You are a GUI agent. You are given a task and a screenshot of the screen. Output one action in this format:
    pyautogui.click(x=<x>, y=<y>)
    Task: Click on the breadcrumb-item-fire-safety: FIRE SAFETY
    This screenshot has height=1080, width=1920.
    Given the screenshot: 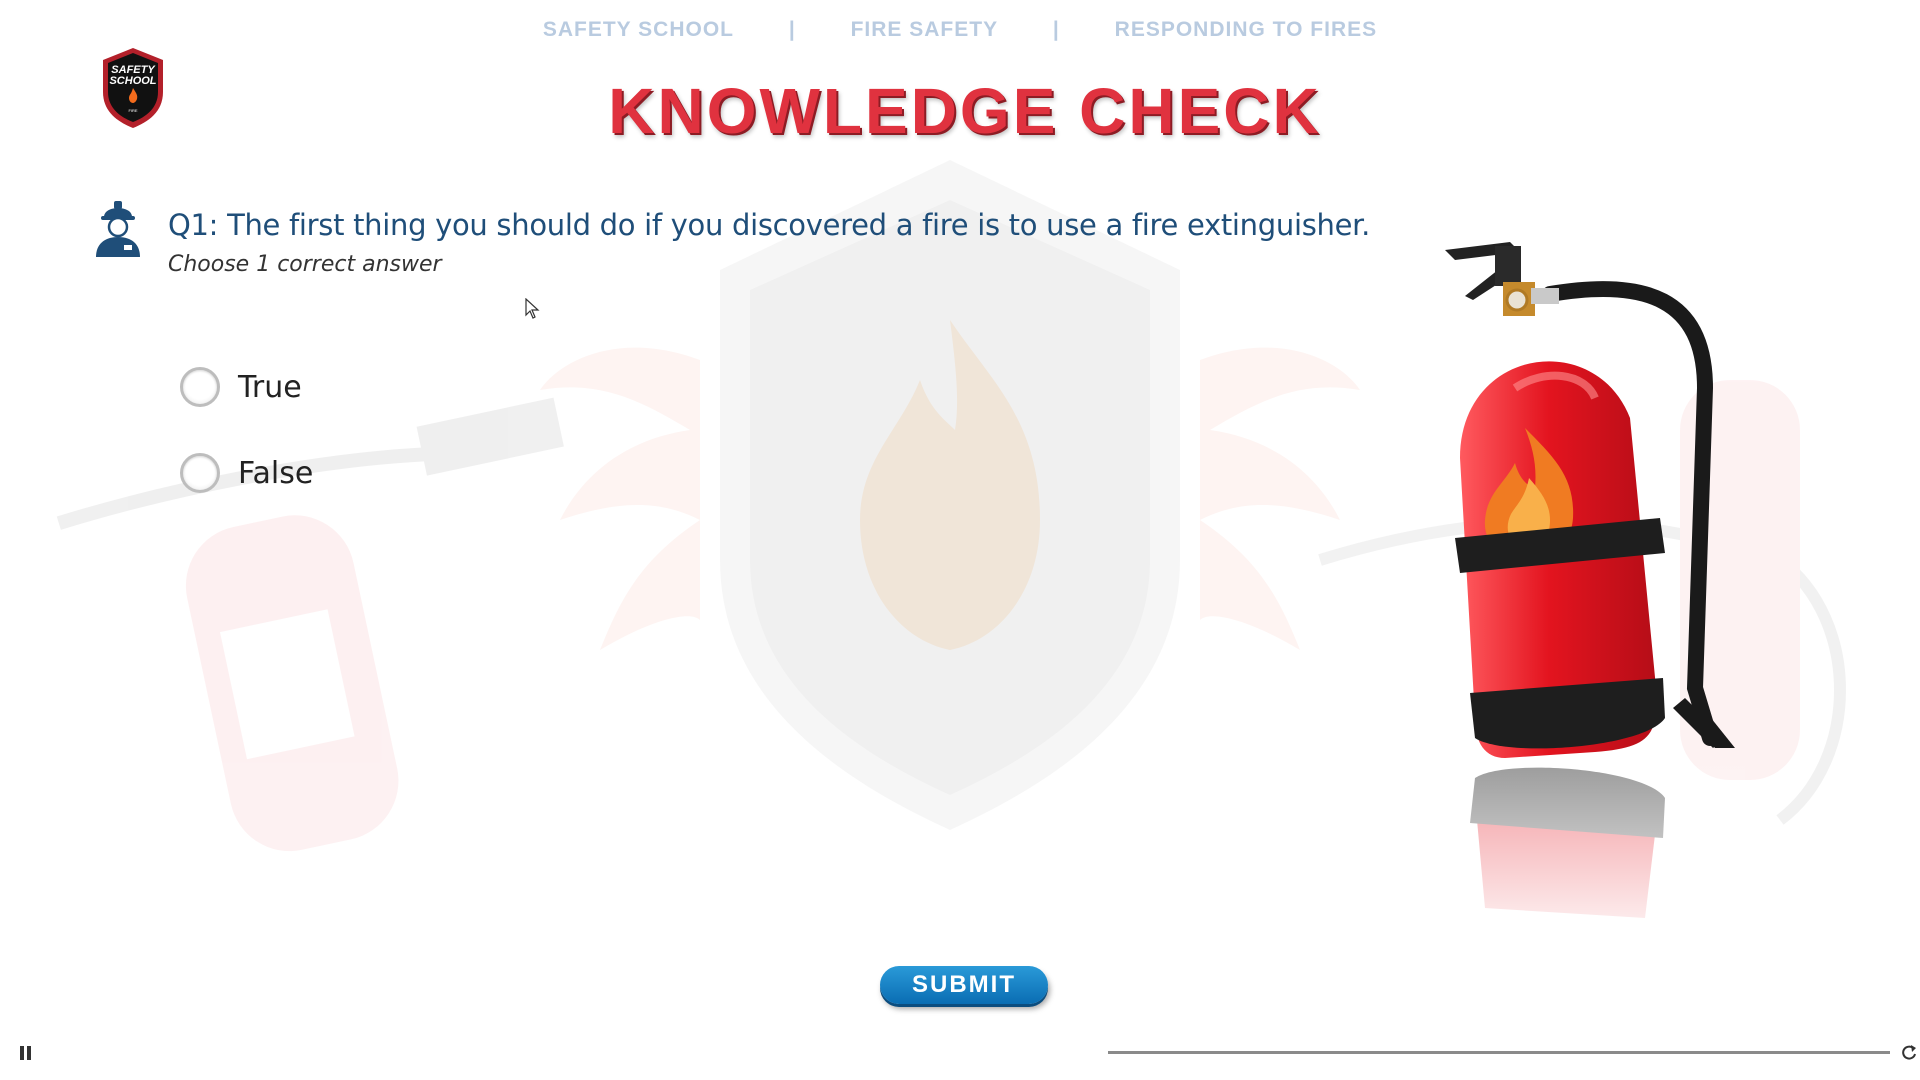 What is the action you would take?
    pyautogui.click(x=924, y=29)
    